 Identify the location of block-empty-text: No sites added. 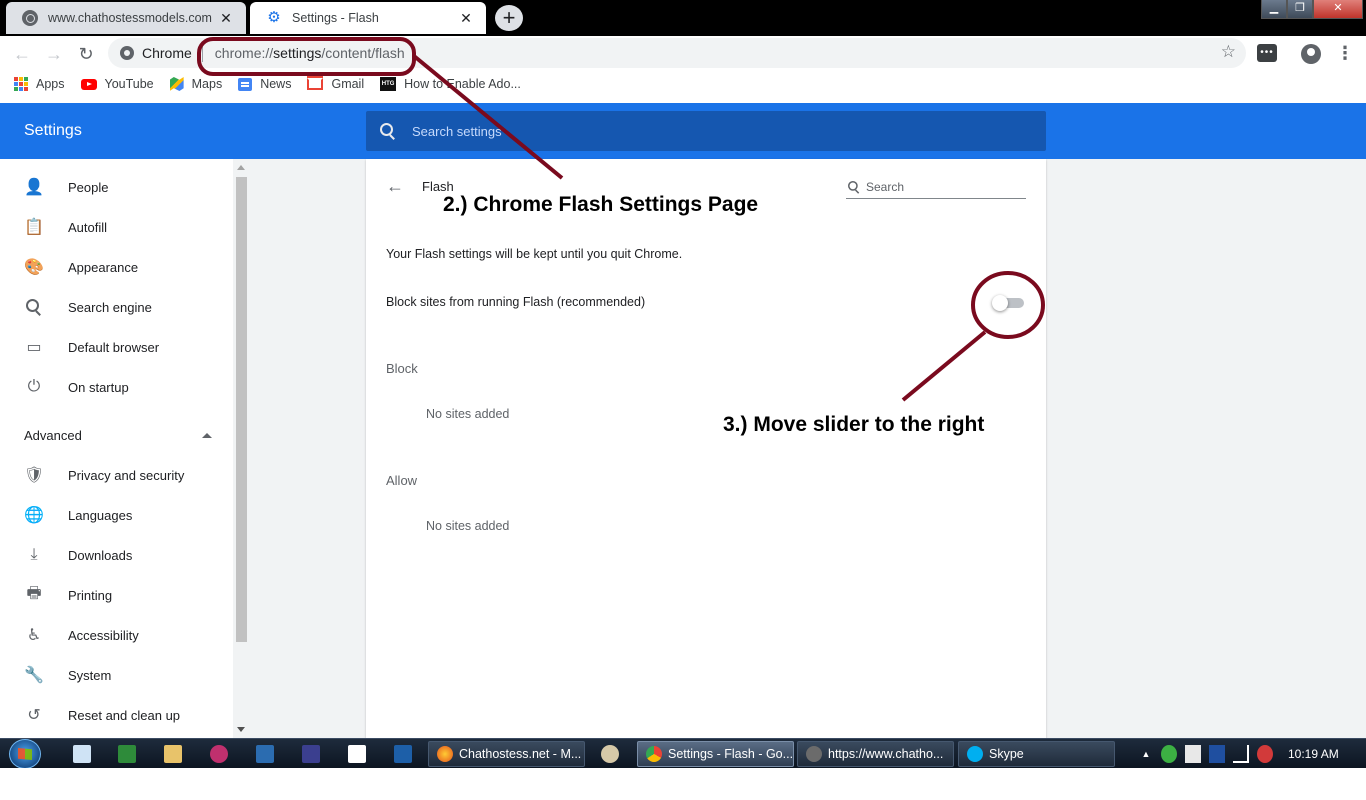
(468, 414).